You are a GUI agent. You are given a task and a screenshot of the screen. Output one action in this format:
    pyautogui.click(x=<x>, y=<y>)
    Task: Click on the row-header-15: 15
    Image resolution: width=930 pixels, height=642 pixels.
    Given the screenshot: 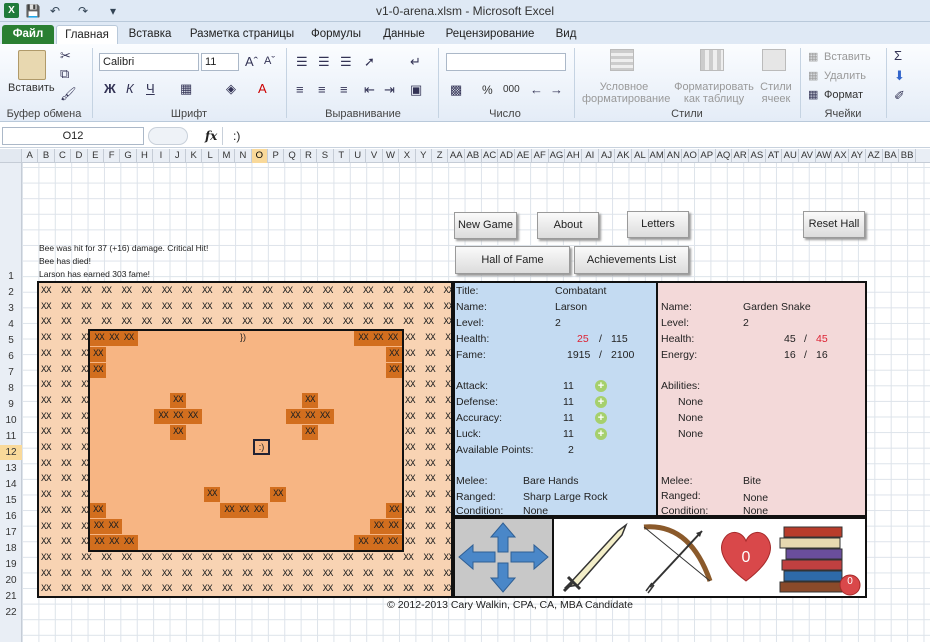 What is the action you would take?
    pyautogui.click(x=11, y=500)
    